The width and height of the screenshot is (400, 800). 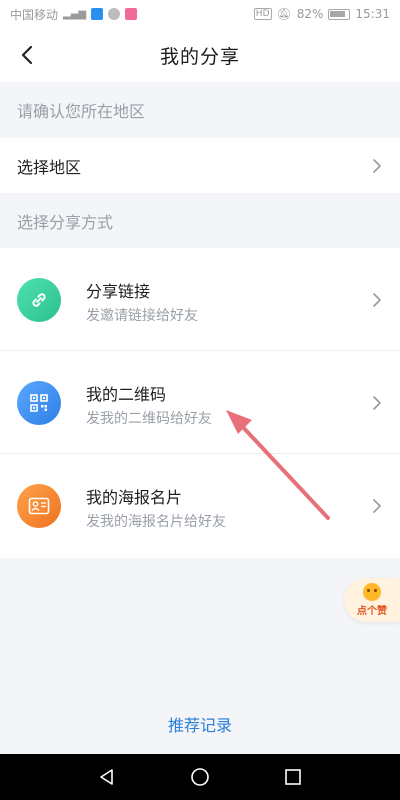 What do you see at coordinates (65, 222) in the screenshot?
I see `share-section-header: 选择分享方式` at bounding box center [65, 222].